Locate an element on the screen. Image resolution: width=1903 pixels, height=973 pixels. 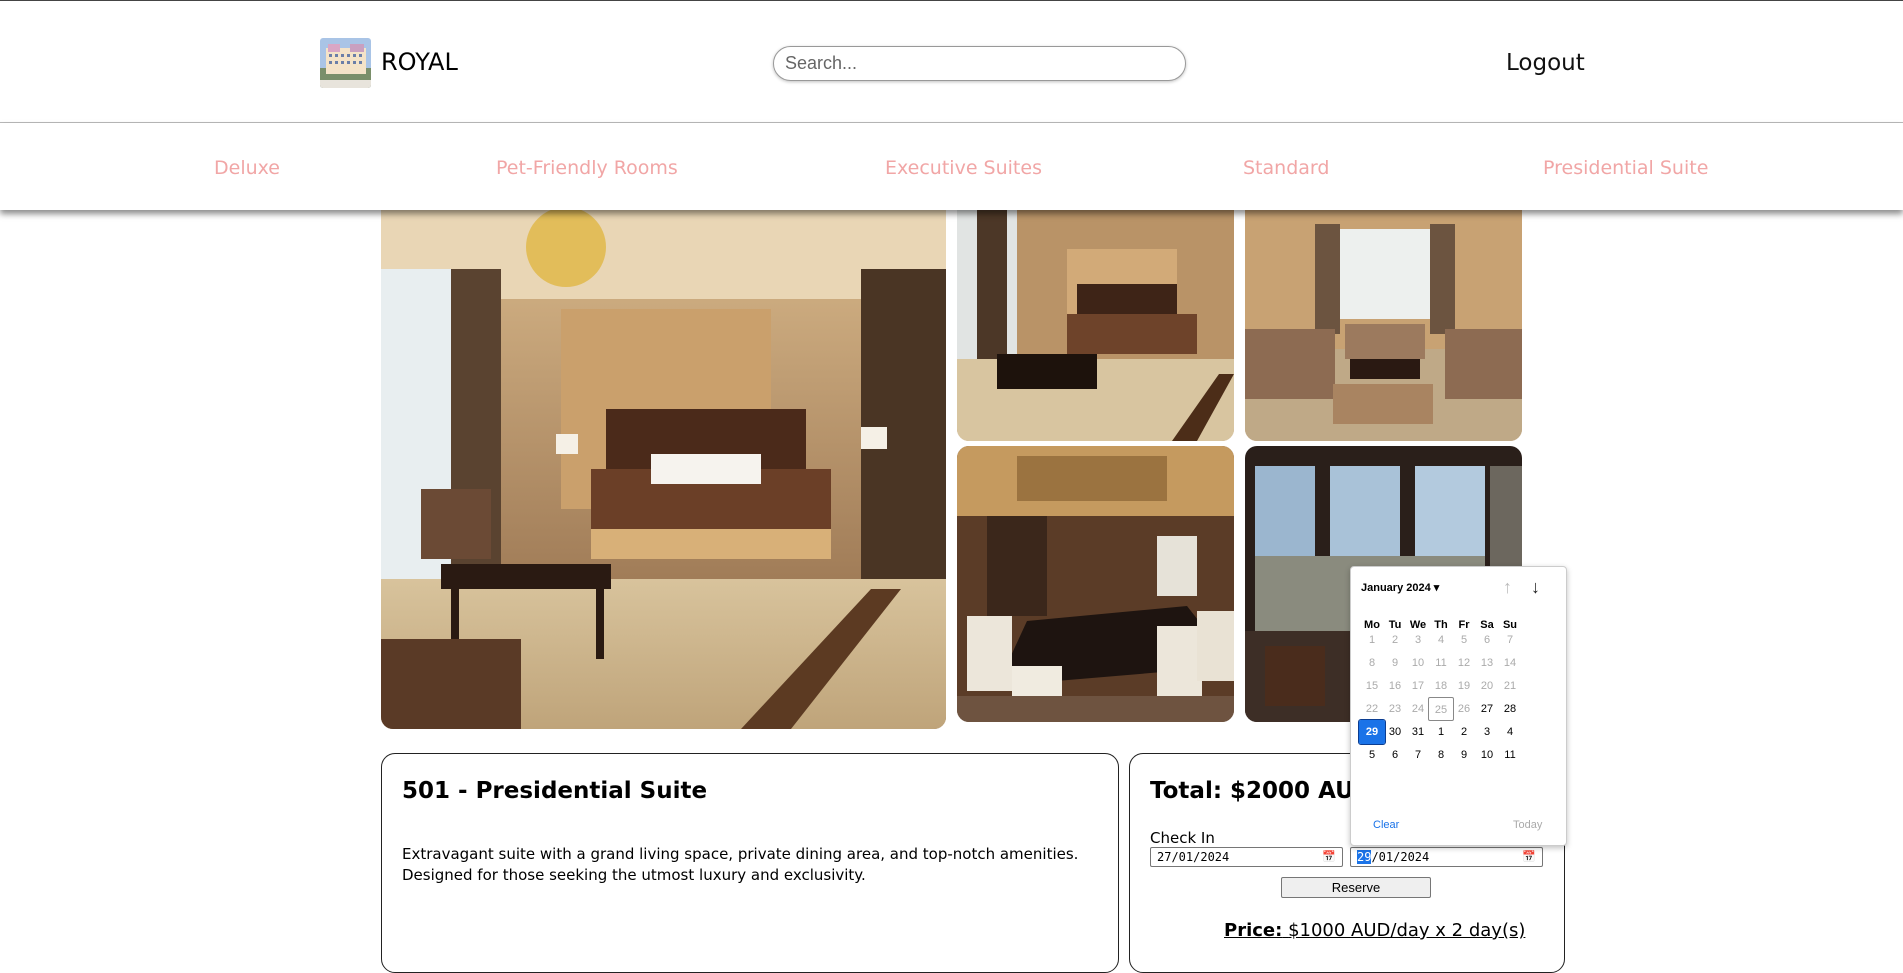
calendar-today-button: Today is located at coordinates (1527, 825).